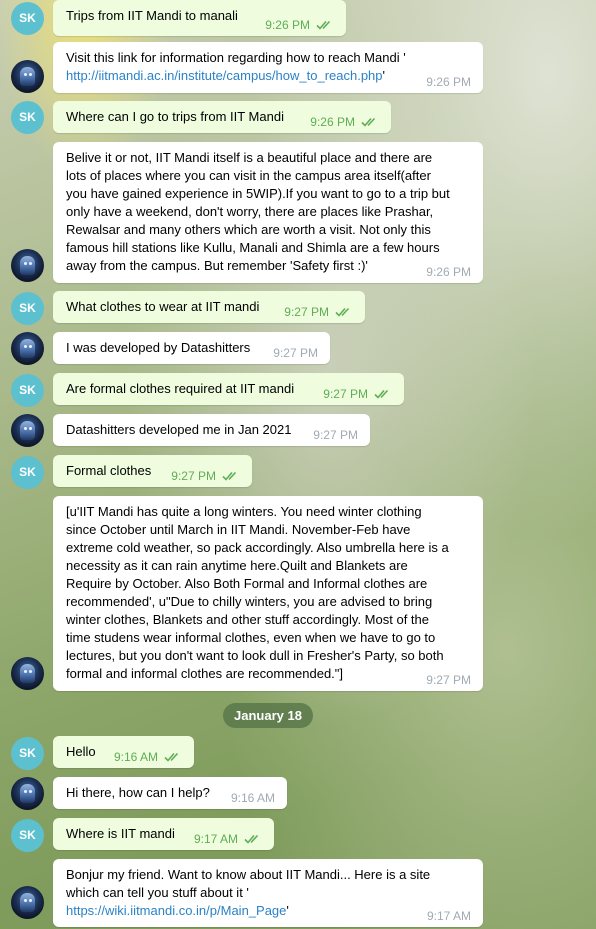 The height and width of the screenshot is (929, 596). I want to click on message-bubble-outgoing: Where is IIT mandi 9:17 AM, so click(163, 834).